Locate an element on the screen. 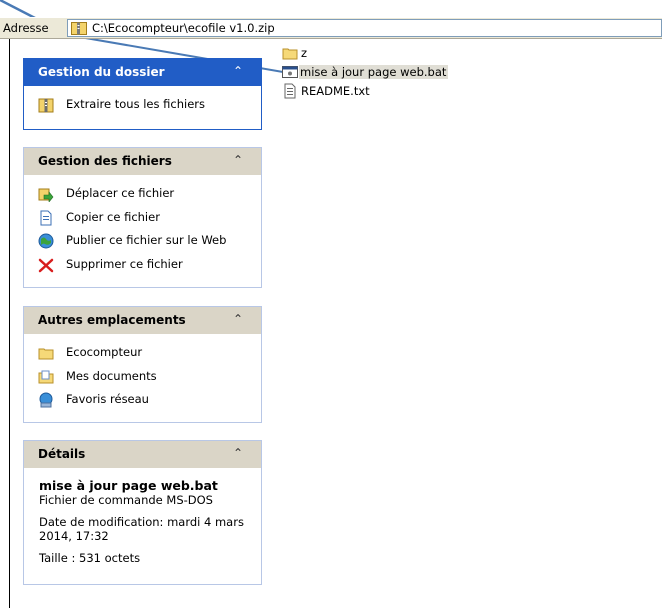 This screenshot has width=662, height=608. delete-x-icon is located at coordinates (46, 265).